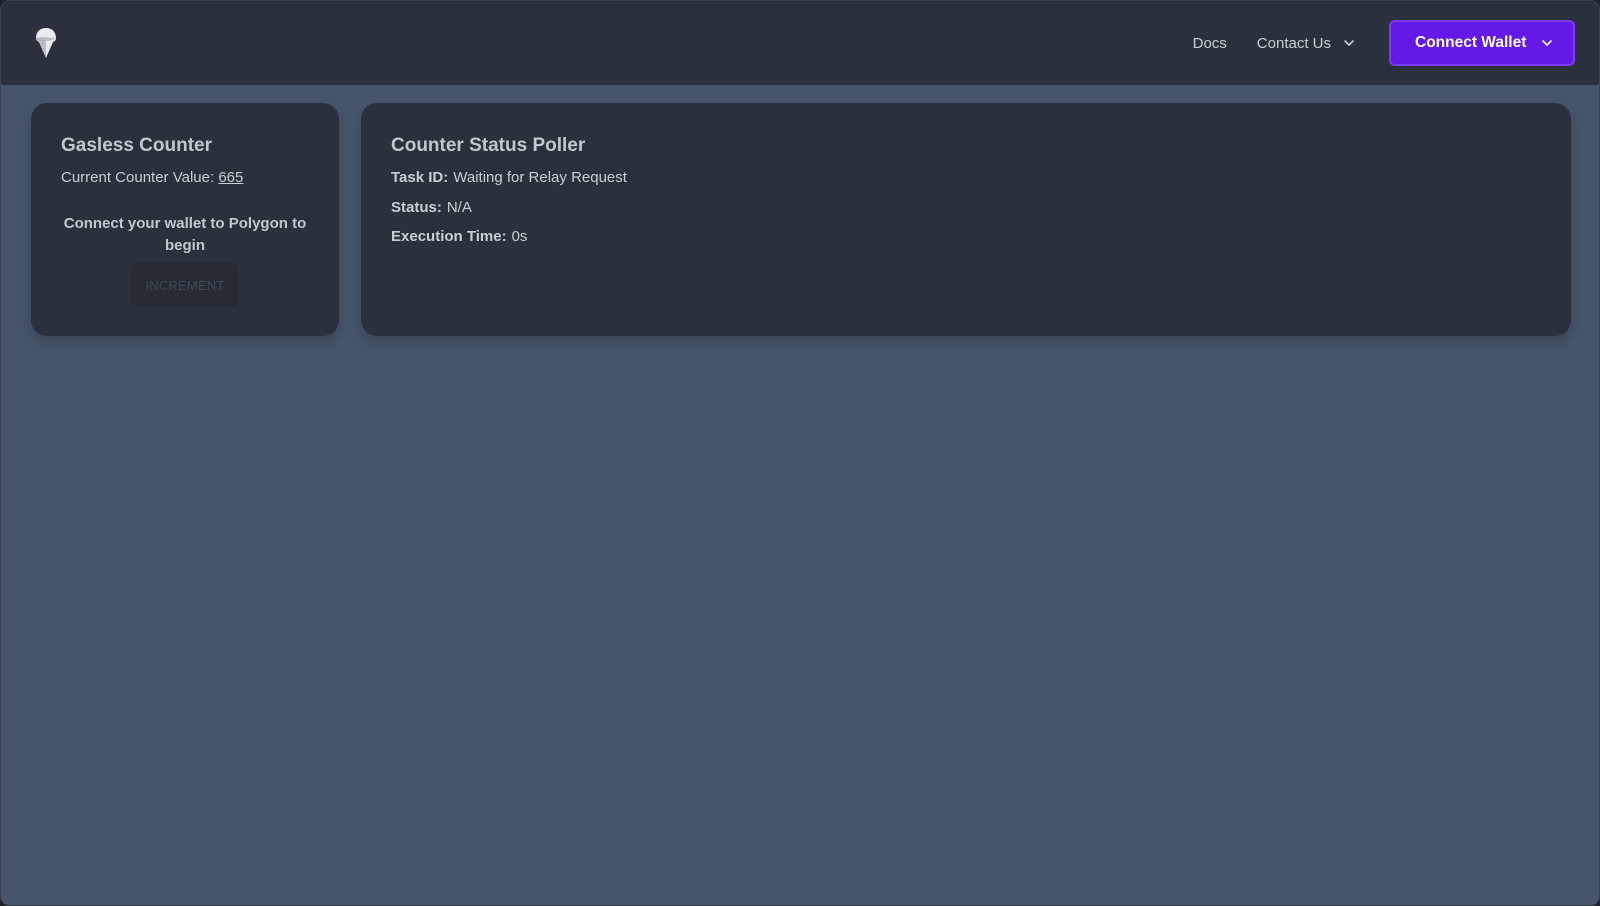  Describe the element at coordinates (416, 207) in the screenshot. I see `status-label: Status:` at that location.